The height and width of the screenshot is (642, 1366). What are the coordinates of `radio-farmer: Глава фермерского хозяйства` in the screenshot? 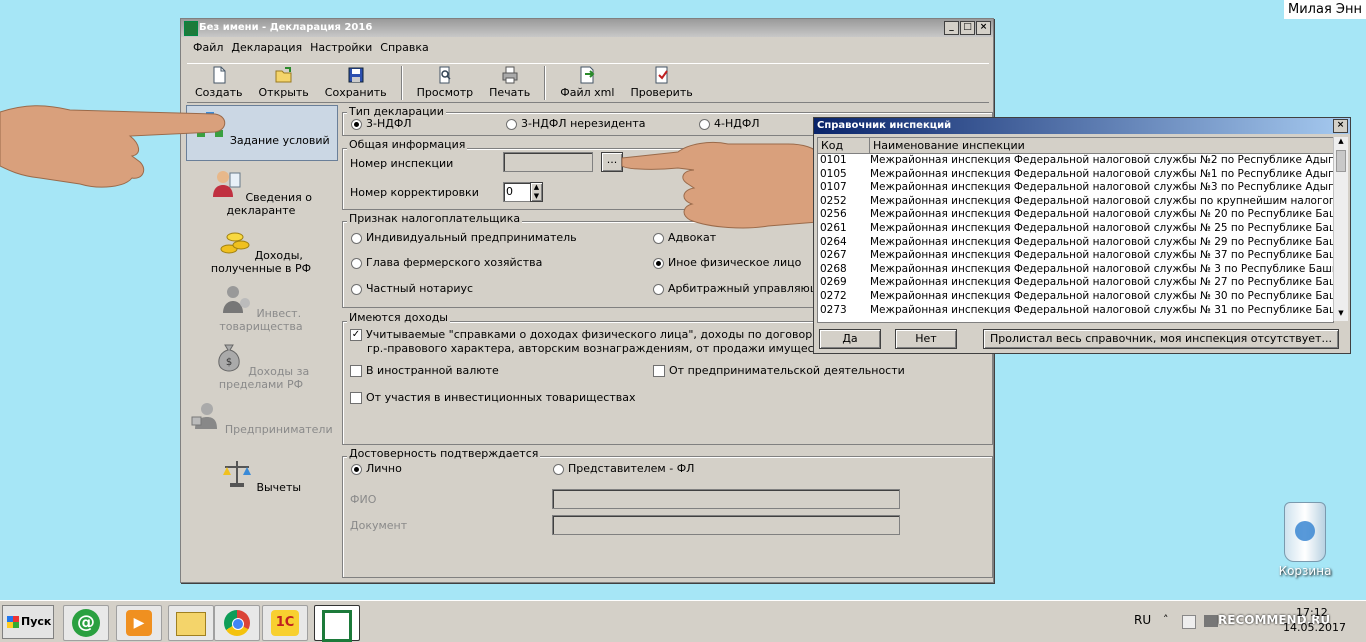 It's located at (446, 262).